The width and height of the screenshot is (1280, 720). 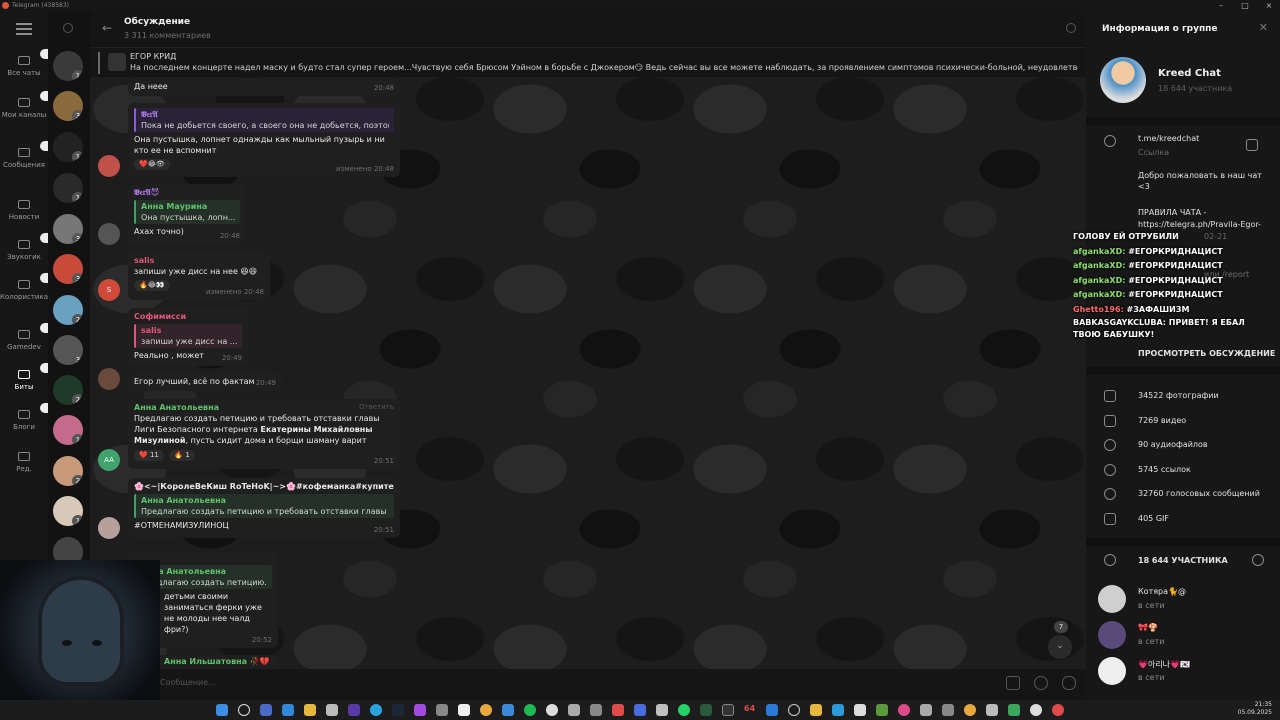 What do you see at coordinates (28, 63) in the screenshot?
I see `folder-all-chats: Все чаты` at bounding box center [28, 63].